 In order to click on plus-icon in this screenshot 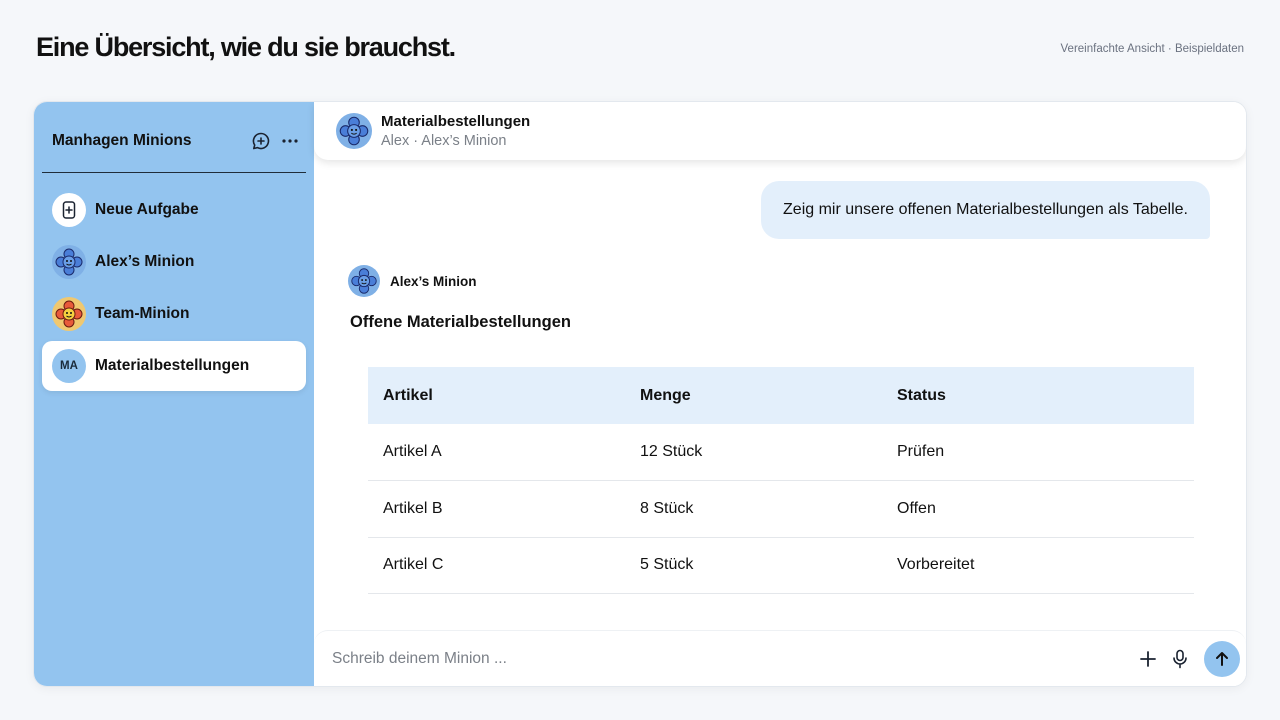, I will do `click(1148, 659)`.